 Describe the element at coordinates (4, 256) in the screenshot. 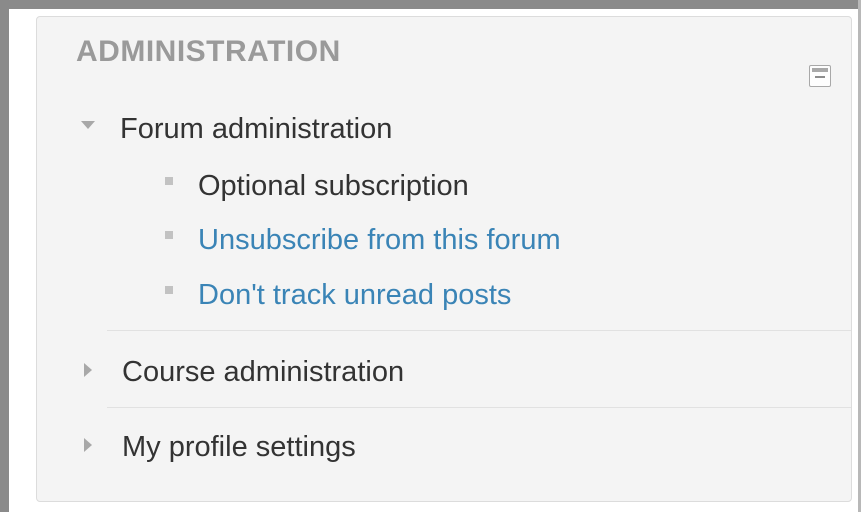

I see `window-frame-left` at that location.